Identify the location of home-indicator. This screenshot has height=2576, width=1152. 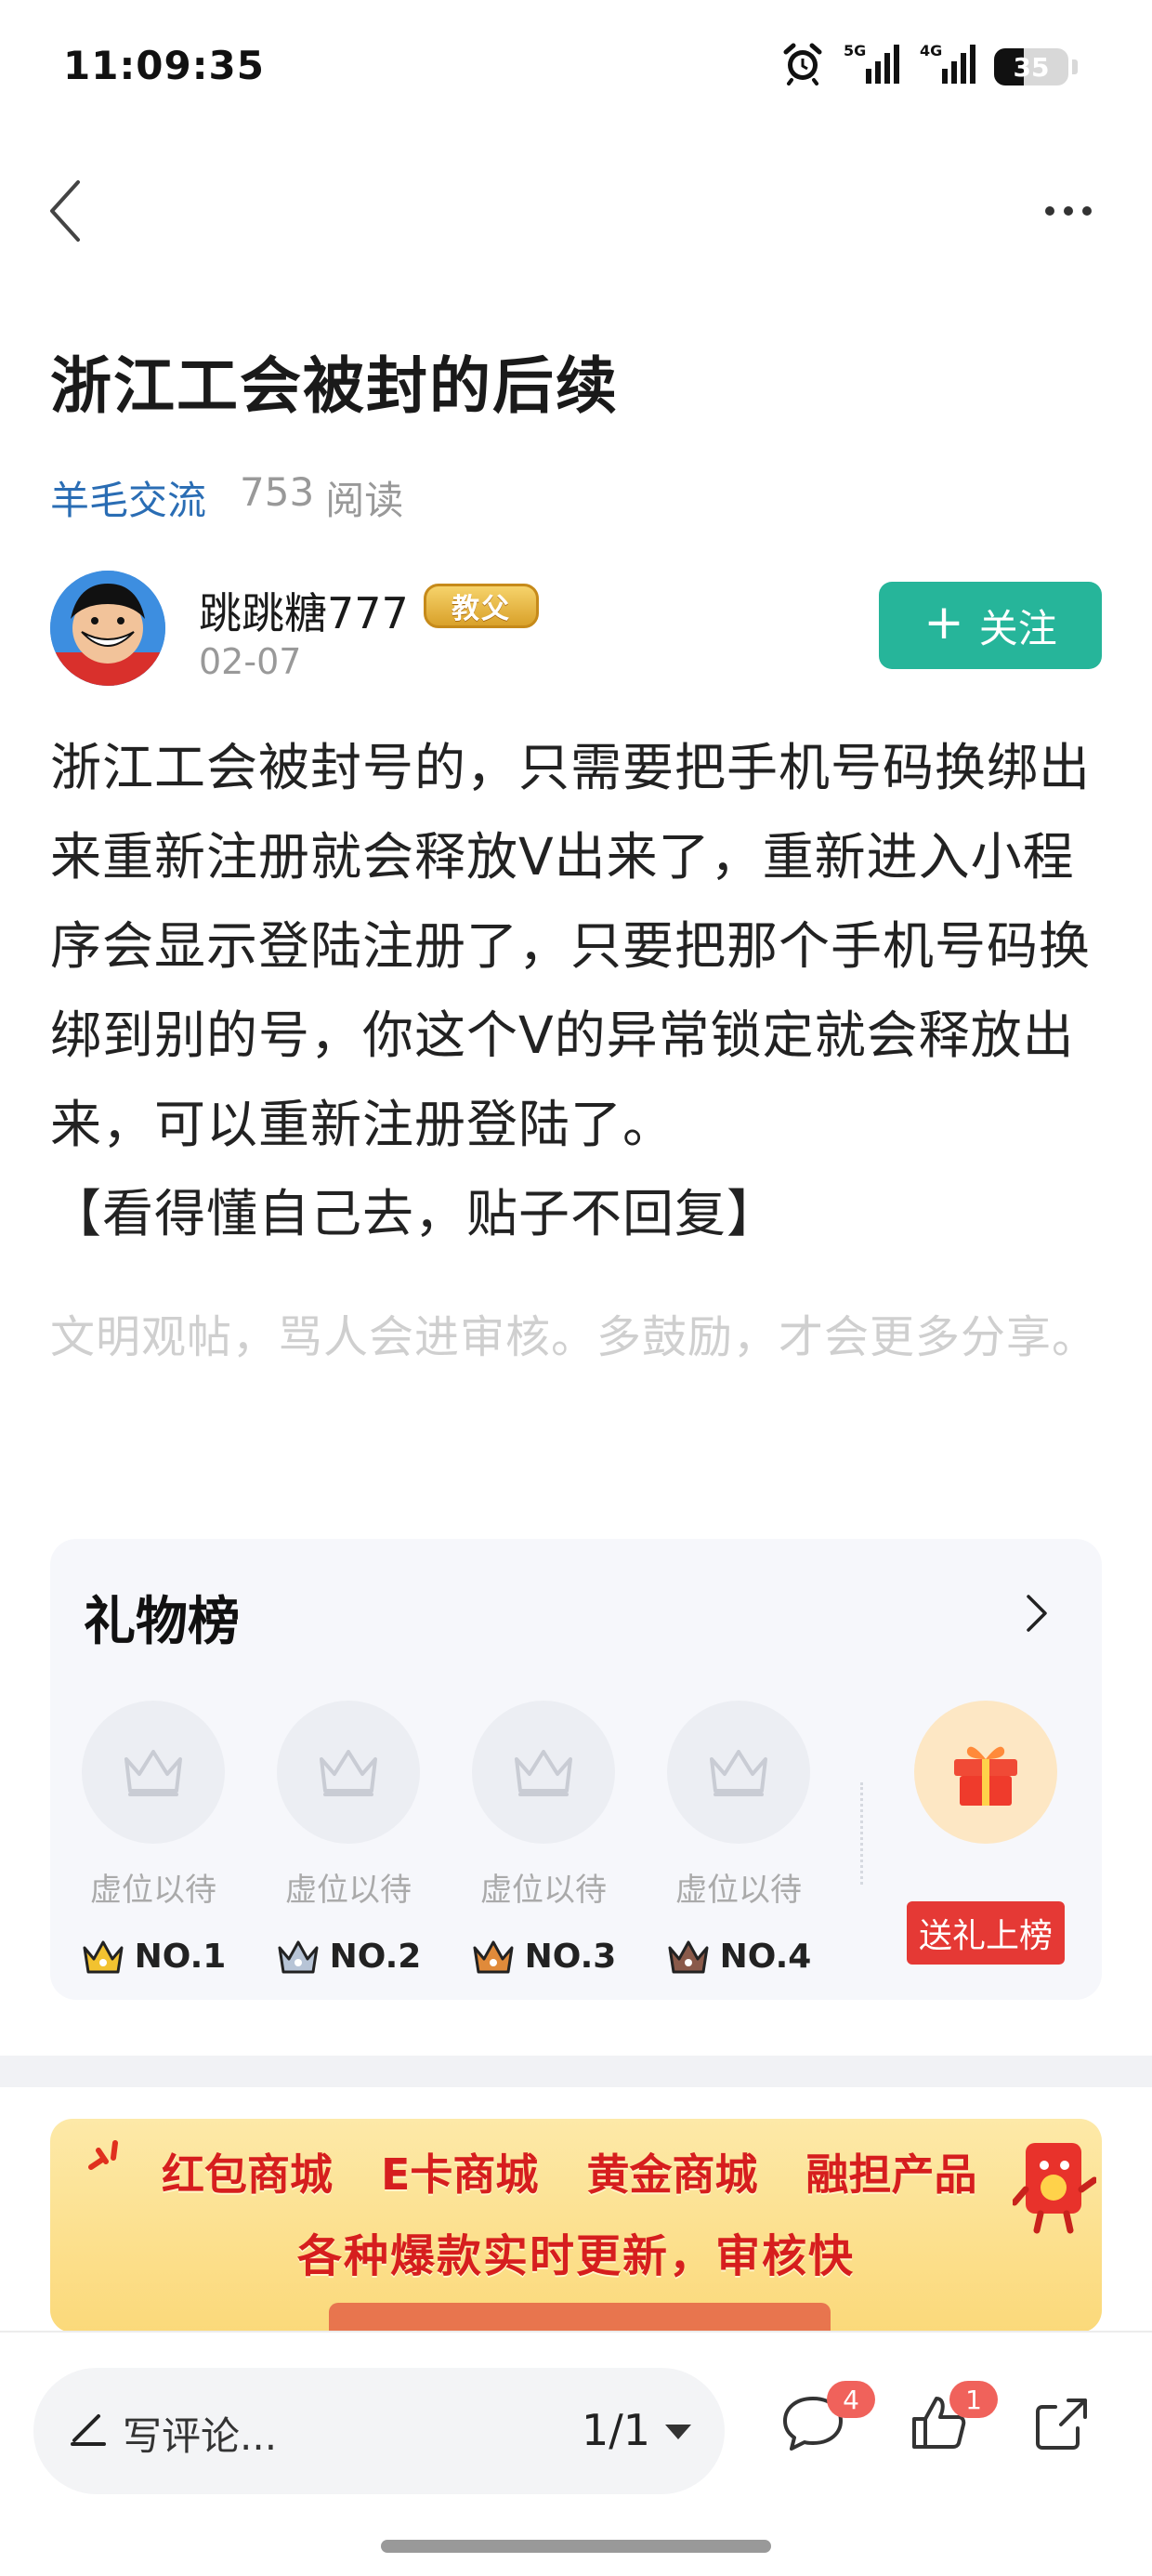
(576, 2546).